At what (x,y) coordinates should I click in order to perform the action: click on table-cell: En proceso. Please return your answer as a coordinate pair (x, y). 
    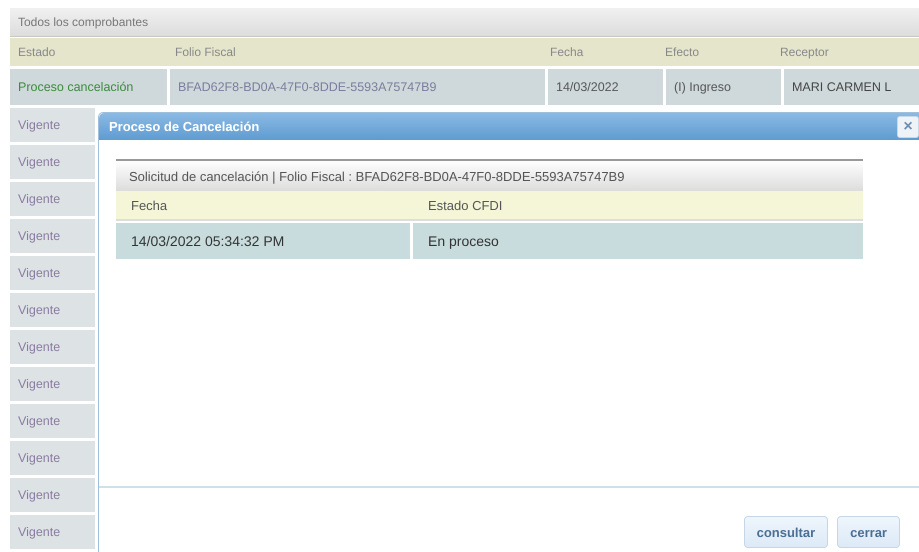
    Looking at the image, I should click on (638, 241).